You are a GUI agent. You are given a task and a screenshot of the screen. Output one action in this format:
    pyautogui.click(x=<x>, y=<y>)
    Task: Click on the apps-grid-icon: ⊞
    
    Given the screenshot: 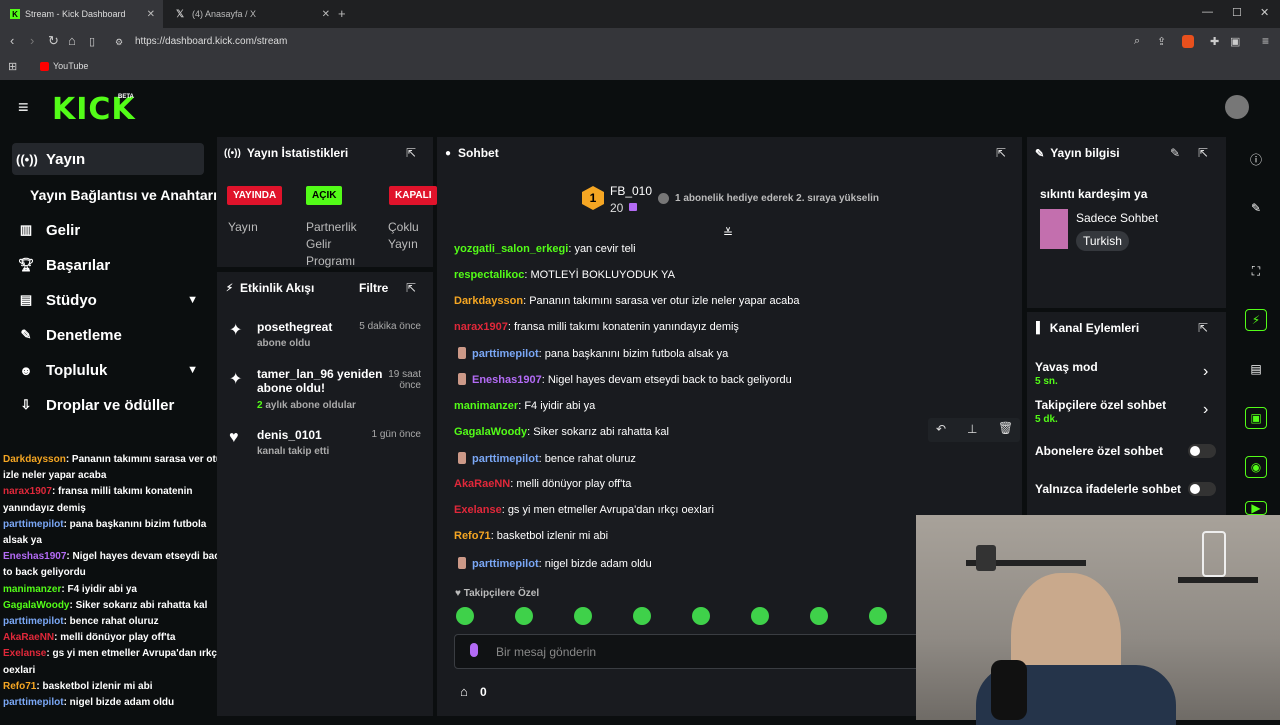 What is the action you would take?
    pyautogui.click(x=12, y=66)
    